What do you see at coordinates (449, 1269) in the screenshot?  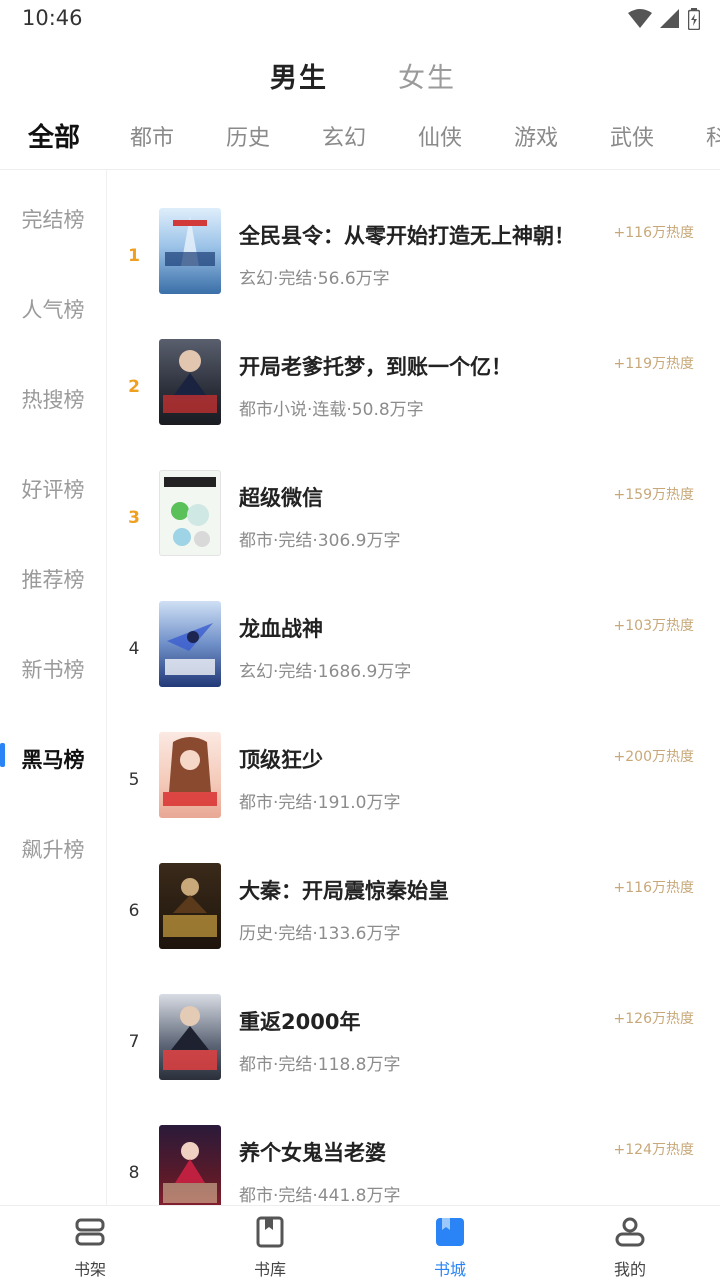 I see `nav-label: 书城` at bounding box center [449, 1269].